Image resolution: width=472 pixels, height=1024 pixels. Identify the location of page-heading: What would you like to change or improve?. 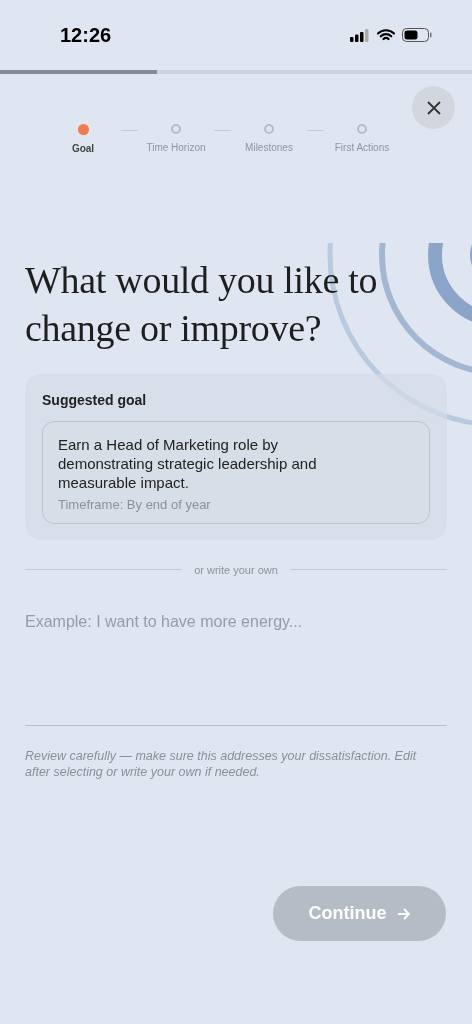
(202, 304).